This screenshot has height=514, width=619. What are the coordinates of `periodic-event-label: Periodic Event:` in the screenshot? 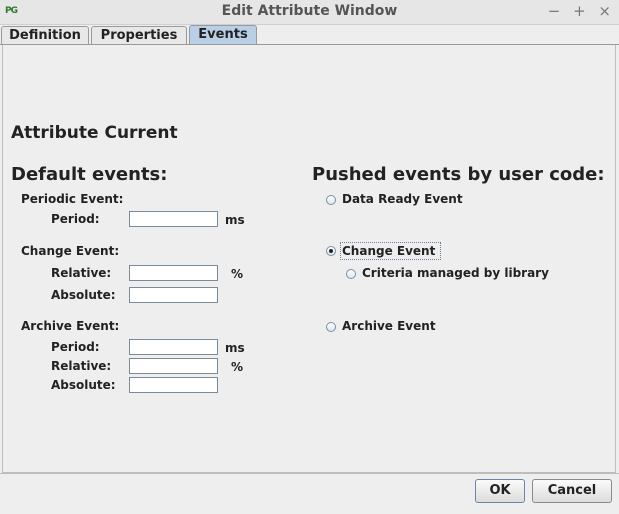 It's located at (72, 199).